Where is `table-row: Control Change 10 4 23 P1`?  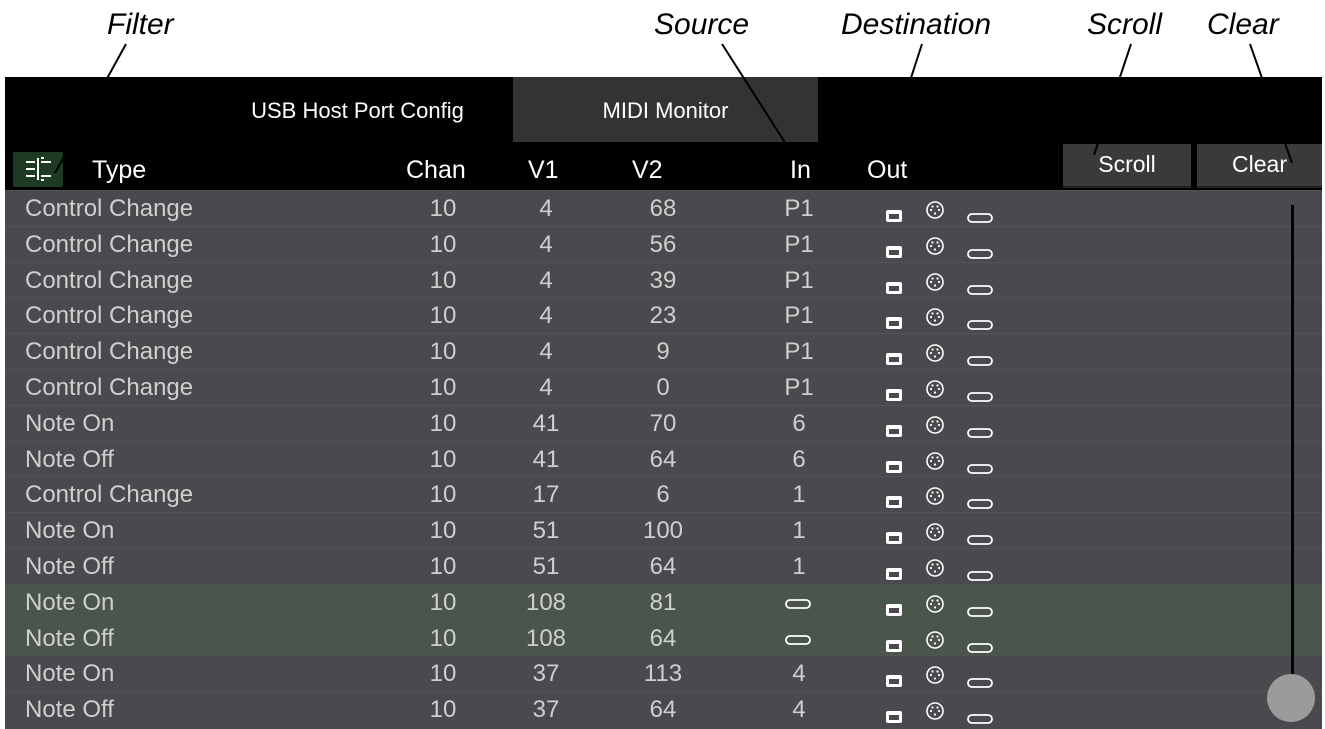 table-row: Control Change 10 4 23 P1 is located at coordinates (663, 315).